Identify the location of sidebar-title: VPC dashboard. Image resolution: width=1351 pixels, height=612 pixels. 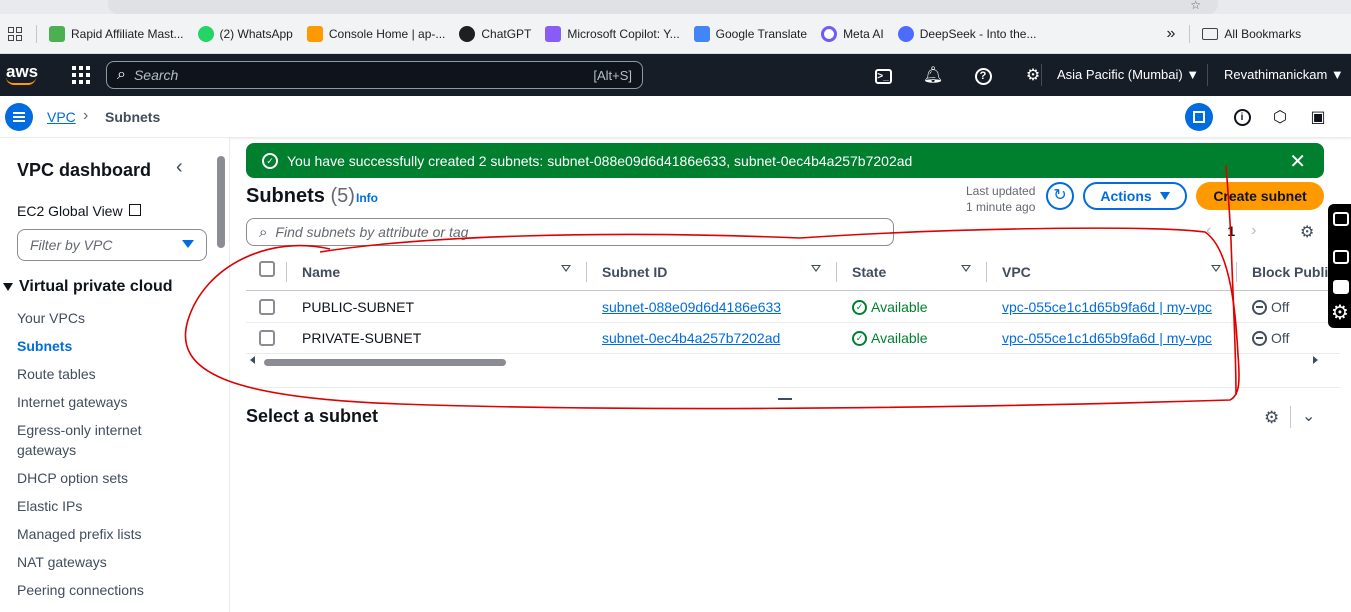
(84, 170).